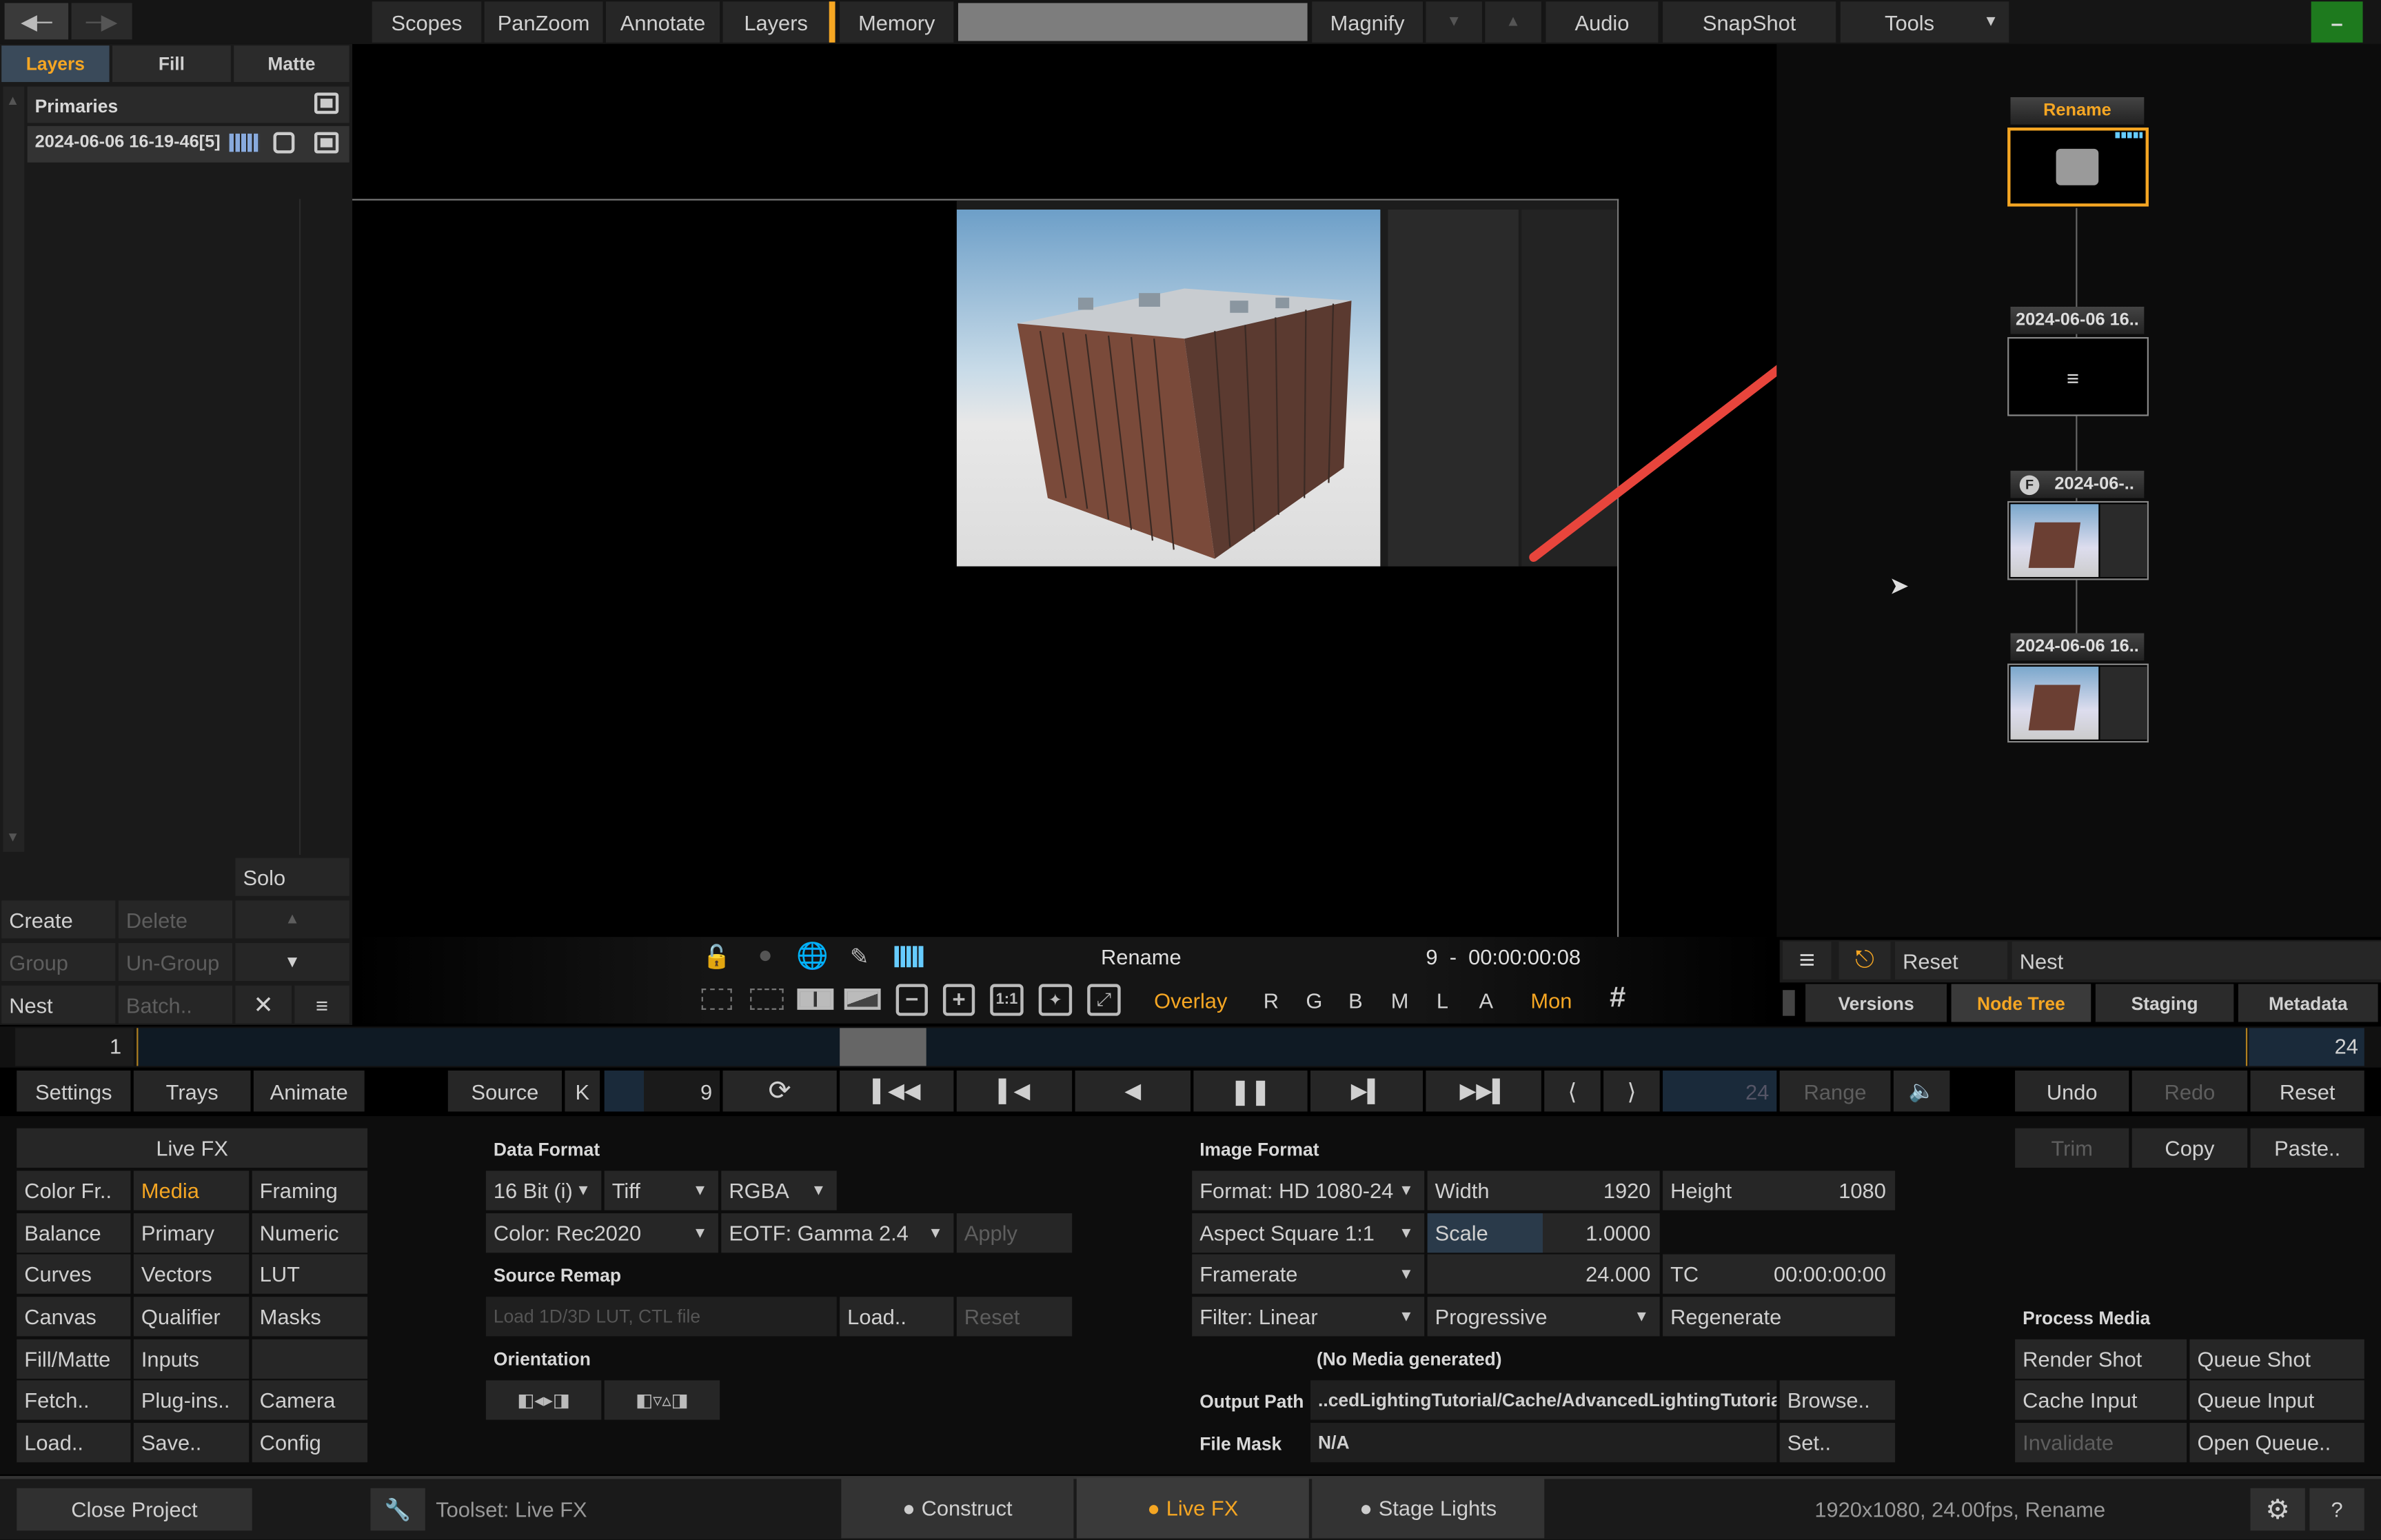  I want to click on tc-field: TC 00:00:00:00, so click(1779, 1274).